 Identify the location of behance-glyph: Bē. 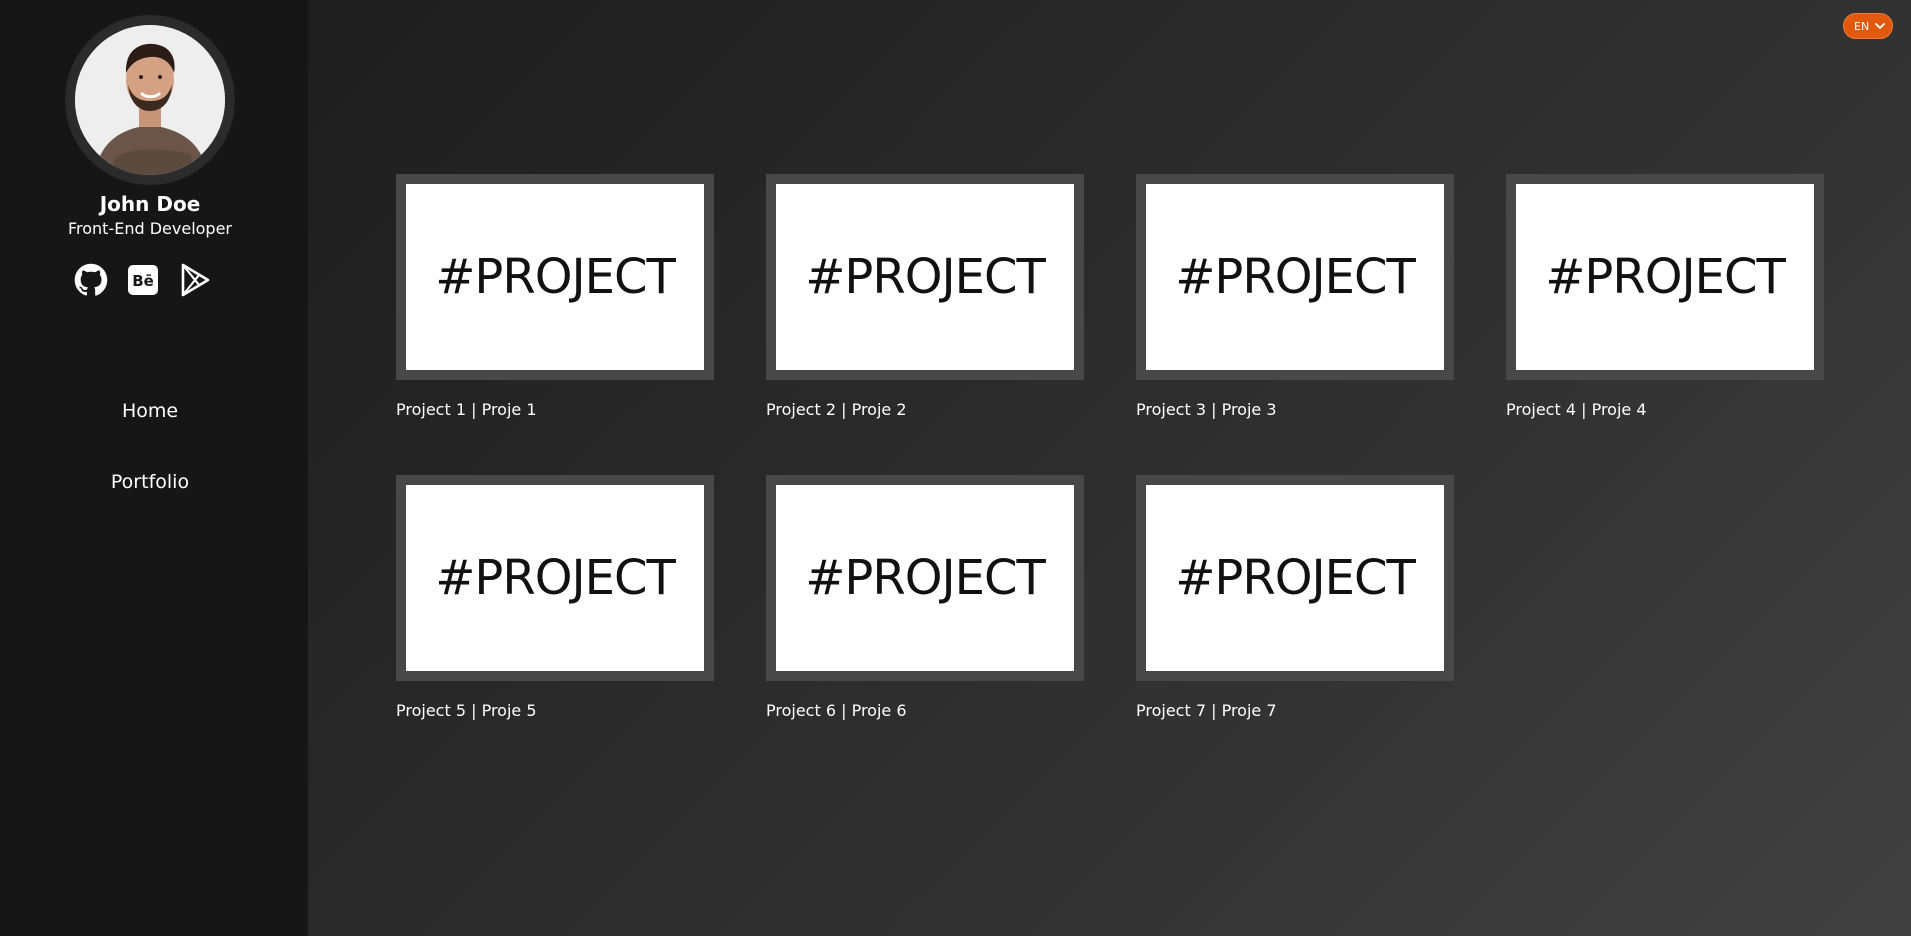
(143, 281).